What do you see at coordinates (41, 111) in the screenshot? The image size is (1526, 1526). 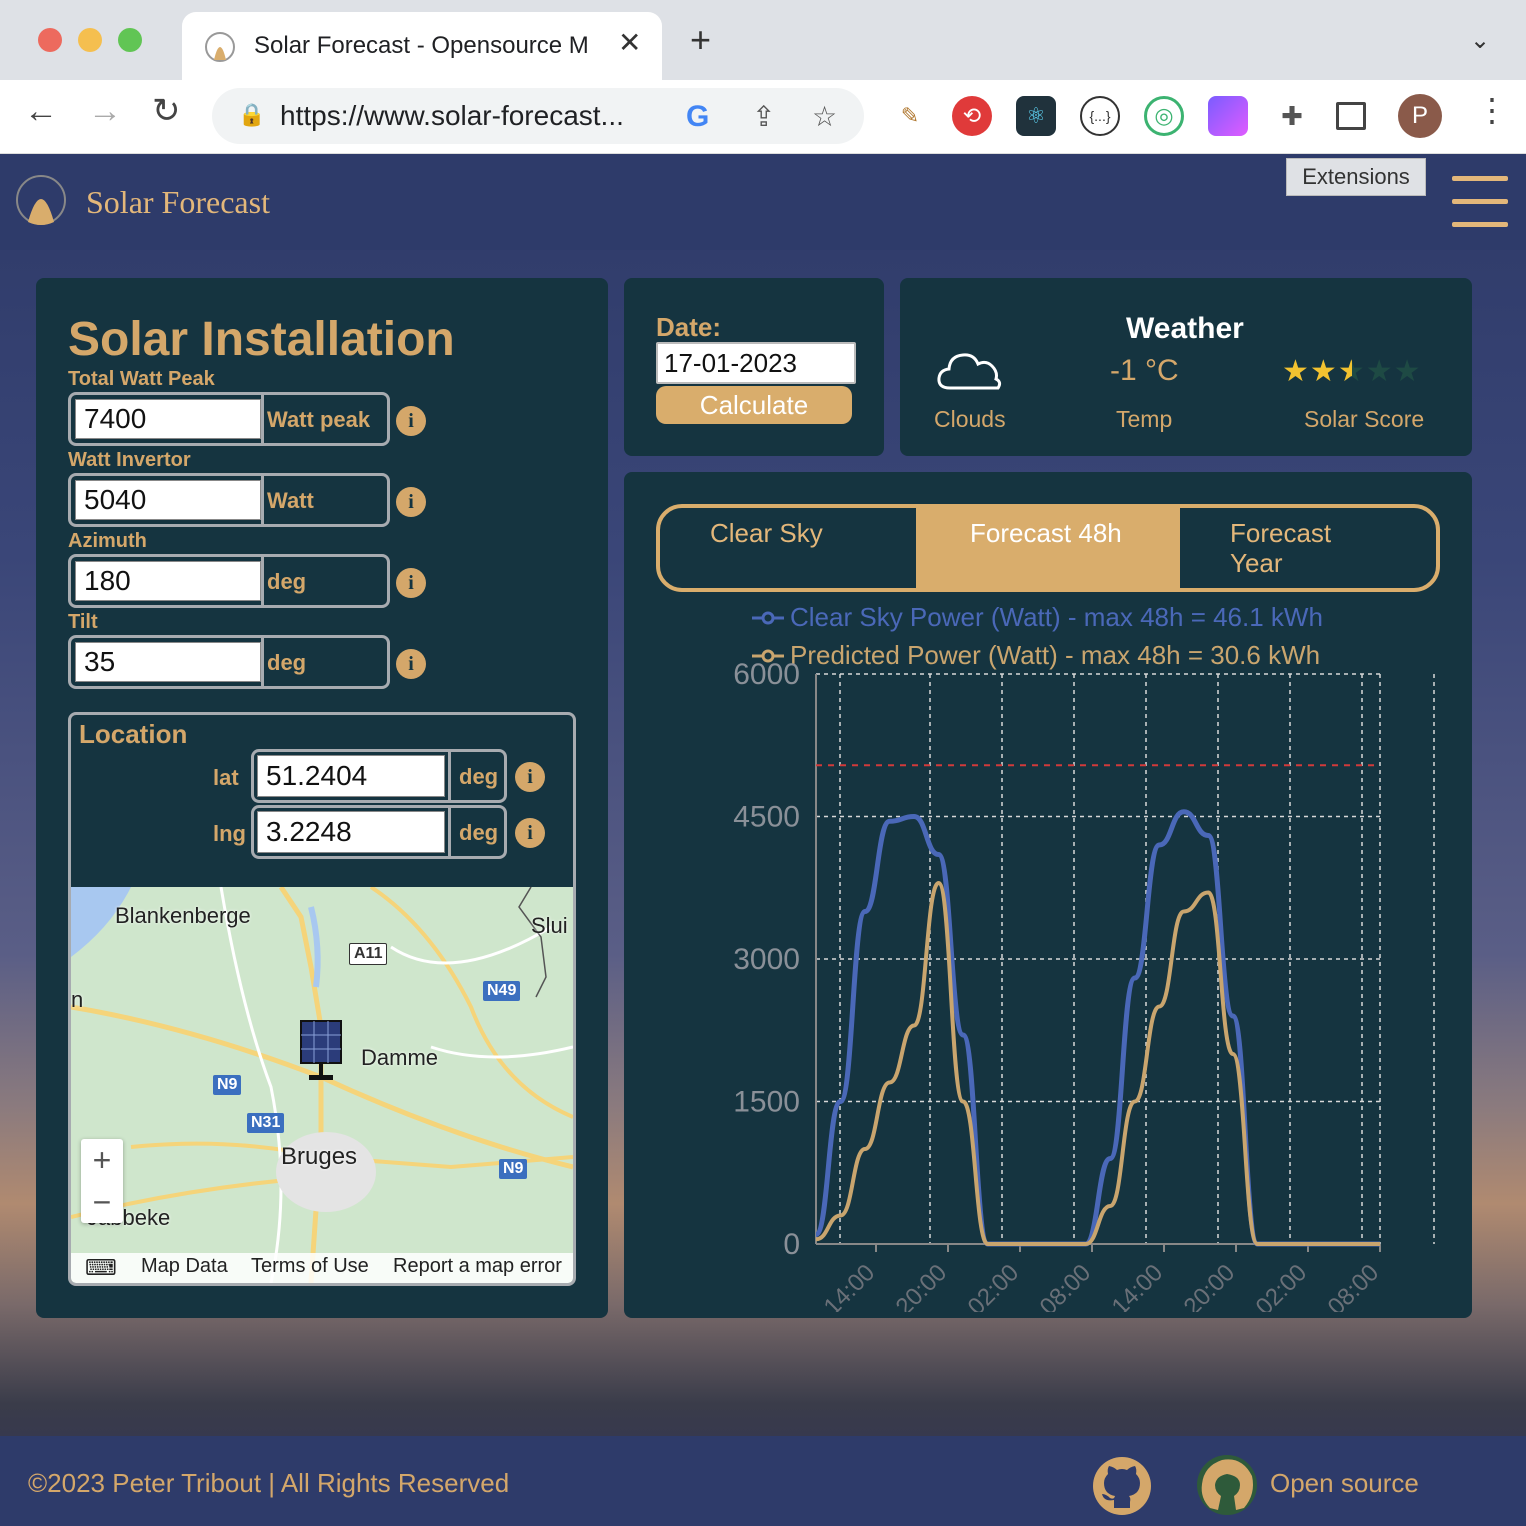 I see `back-arrow-icon: ←` at bounding box center [41, 111].